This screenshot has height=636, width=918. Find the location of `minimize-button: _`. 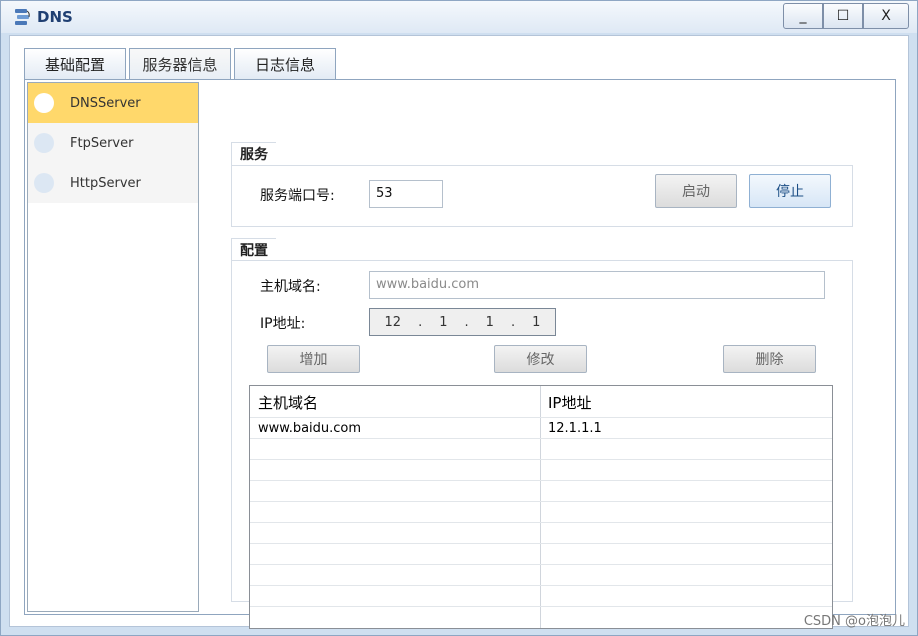

minimize-button: _ is located at coordinates (803, 16).